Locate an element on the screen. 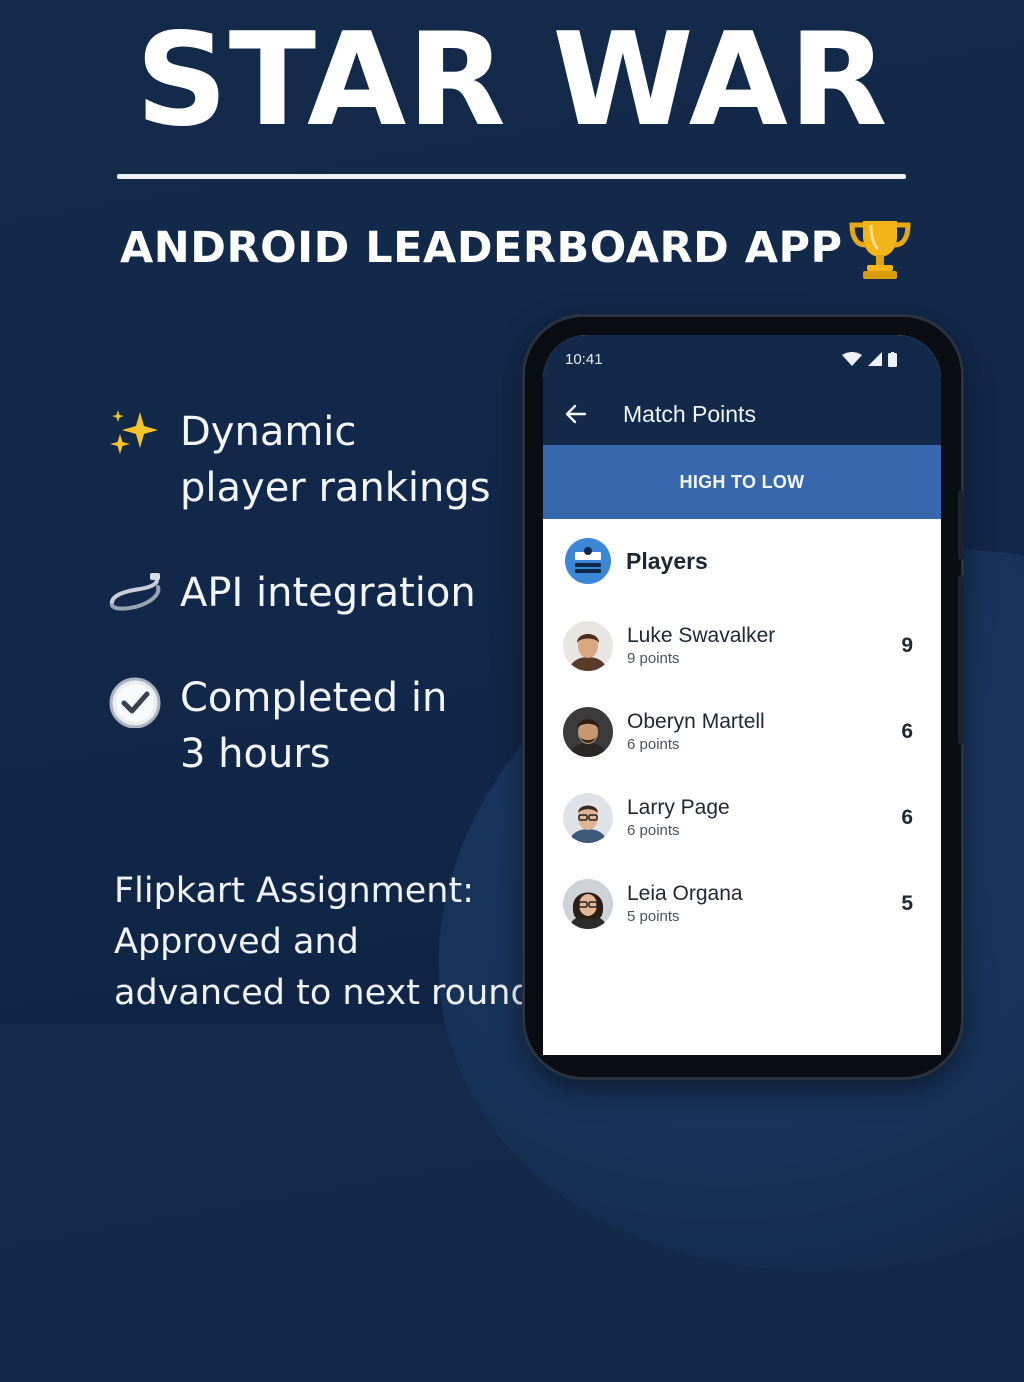  sort-high-to-low-button: HIGH TO LOW is located at coordinates (742, 482).